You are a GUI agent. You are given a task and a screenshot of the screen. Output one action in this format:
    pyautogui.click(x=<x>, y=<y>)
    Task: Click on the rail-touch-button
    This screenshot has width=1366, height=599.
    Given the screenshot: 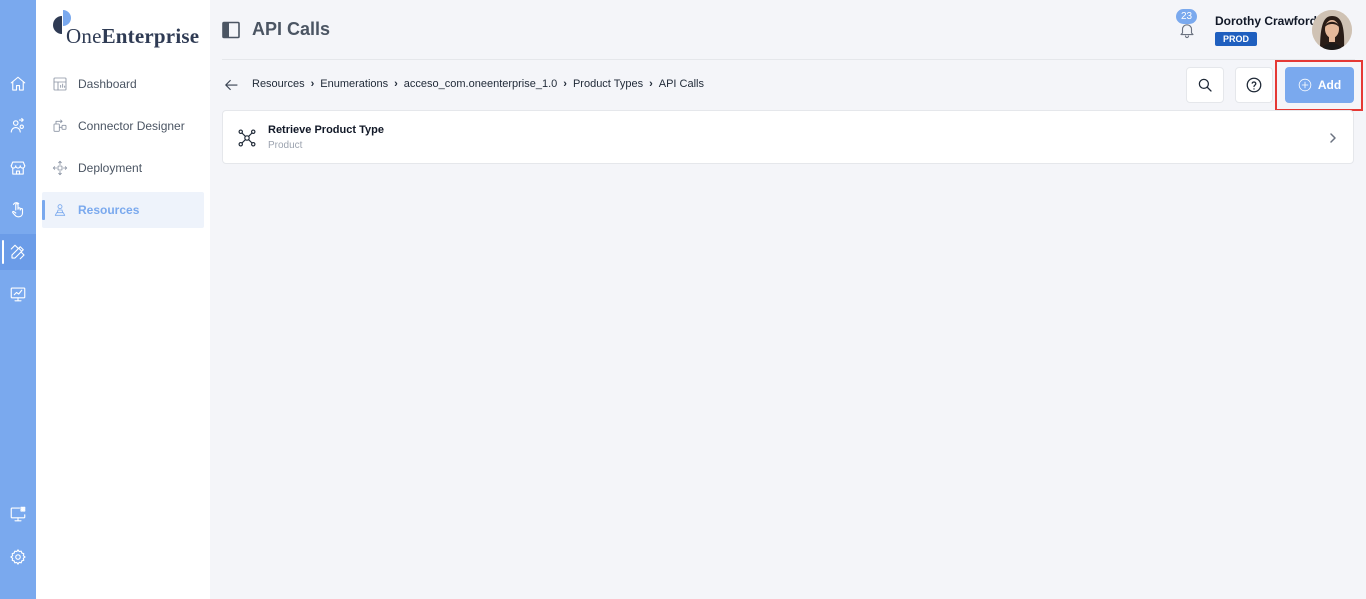 What is the action you would take?
    pyautogui.click(x=18, y=210)
    